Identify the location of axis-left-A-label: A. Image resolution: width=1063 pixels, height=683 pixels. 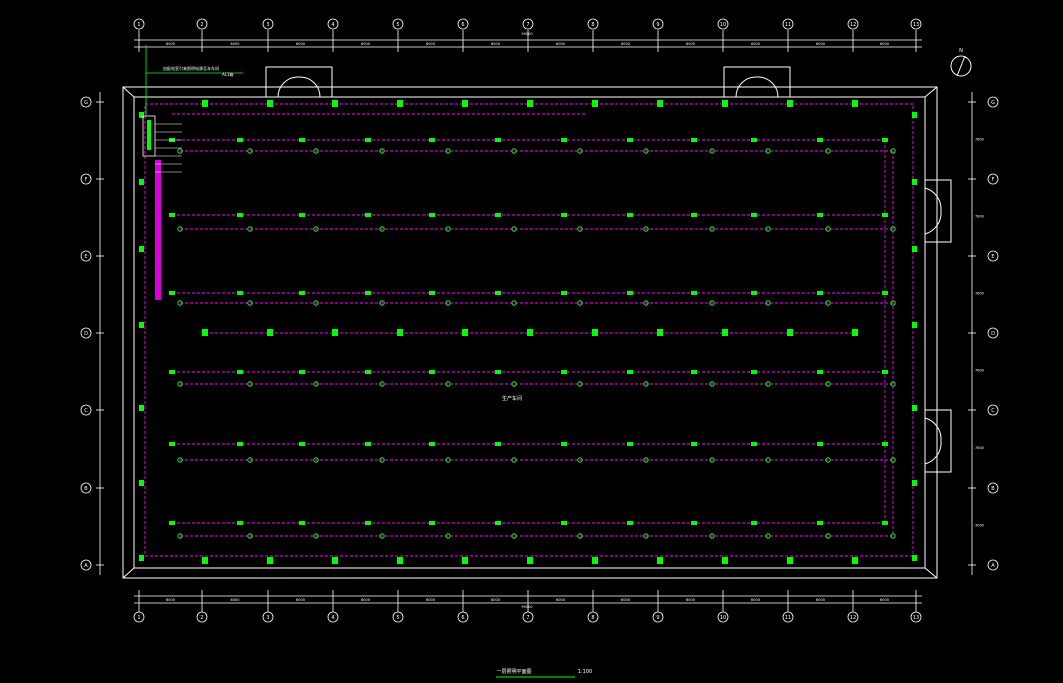
(86, 566).